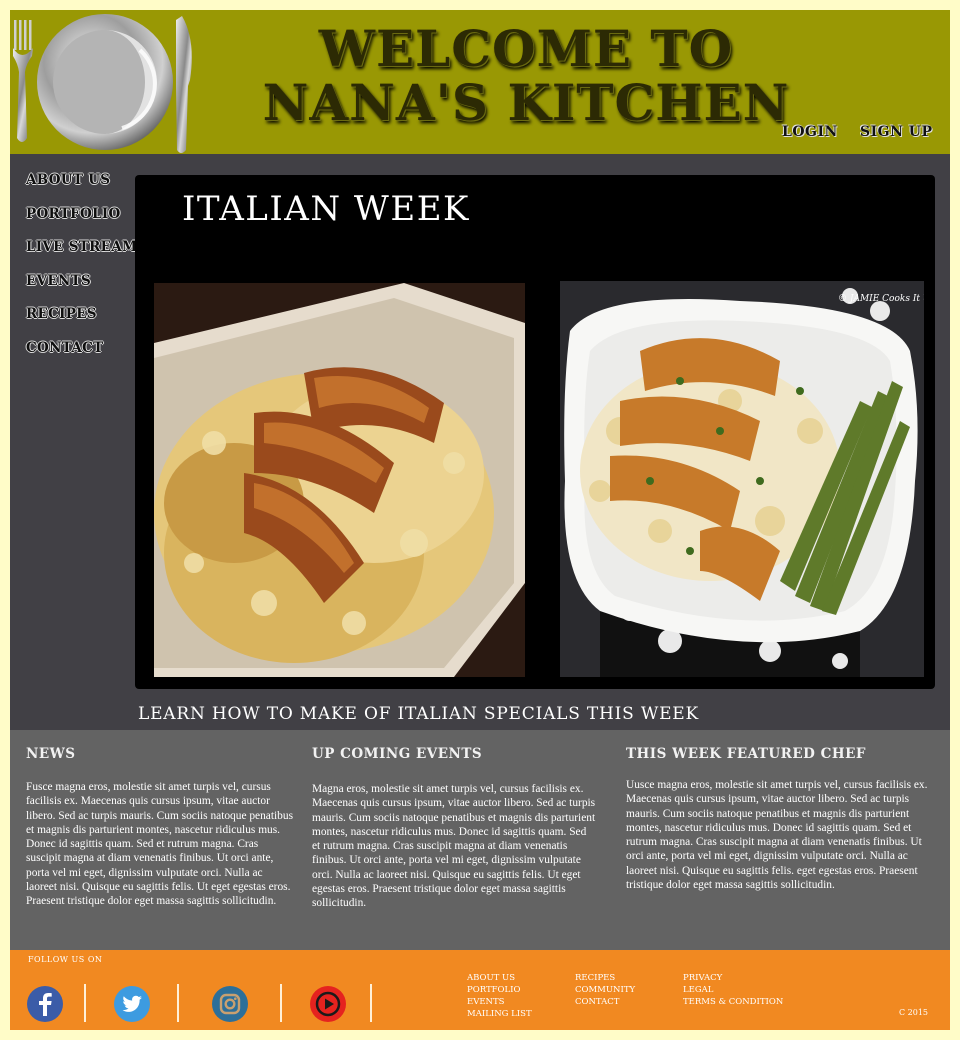  Describe the element at coordinates (83, 256) in the screenshot. I see `nav-item-live-stream: Live Stream` at that location.